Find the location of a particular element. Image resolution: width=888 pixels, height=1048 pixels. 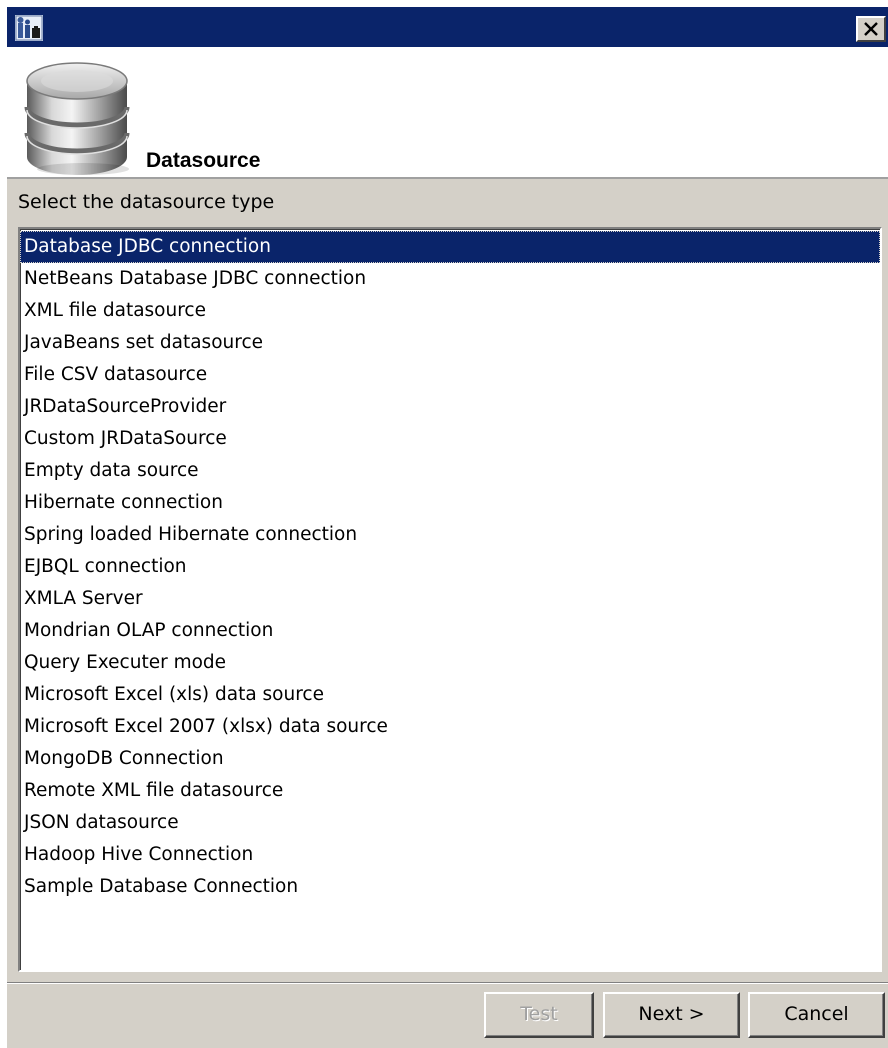

list-item: XML file datasource is located at coordinates (450, 311).